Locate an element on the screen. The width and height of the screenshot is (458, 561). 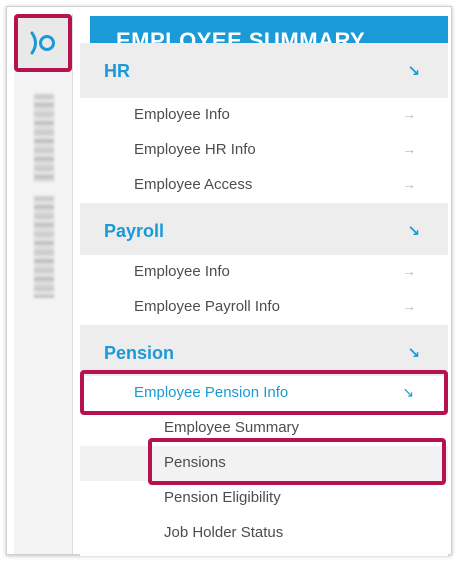
sub-item-label: Pensions is located at coordinates (195, 462).